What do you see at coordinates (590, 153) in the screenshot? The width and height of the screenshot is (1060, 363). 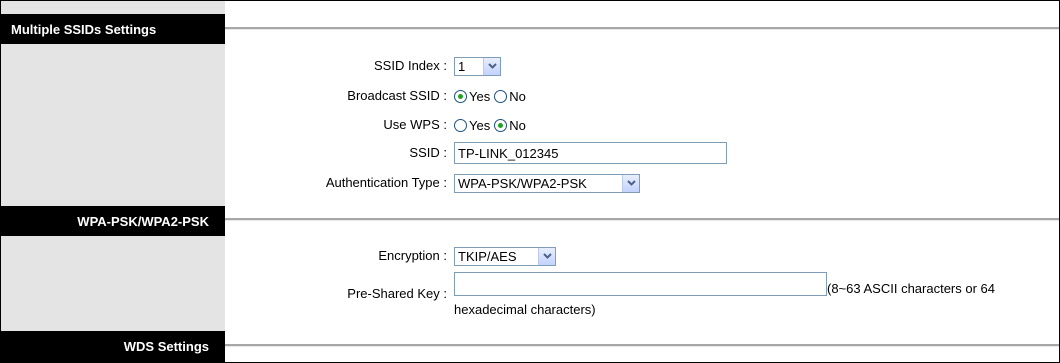 I see `ssid-input: TP-LINK_012345` at bounding box center [590, 153].